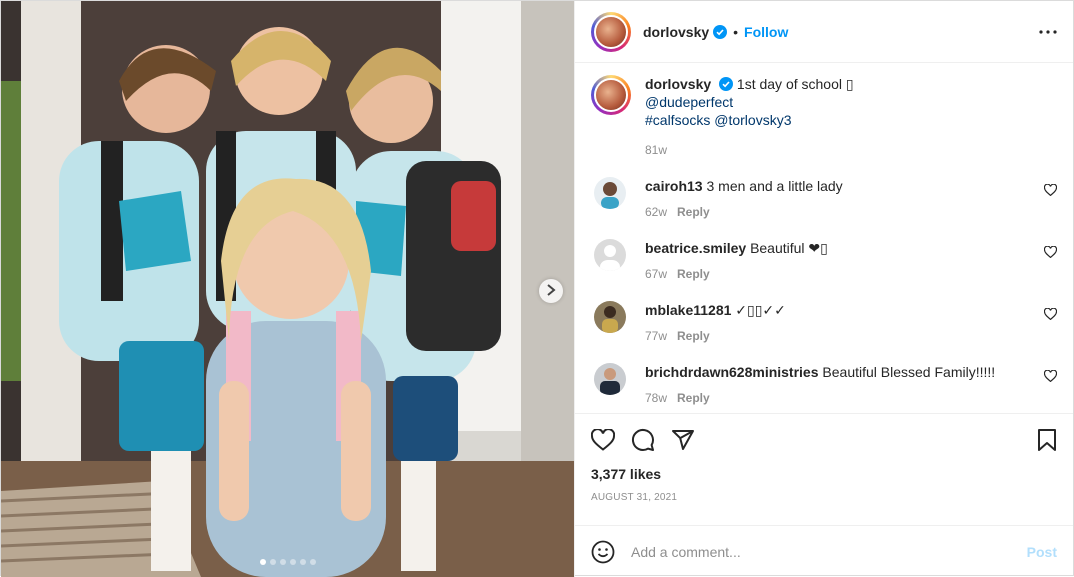 The height and width of the screenshot is (577, 1074). Describe the element at coordinates (678, 84) in the screenshot. I see `caption-username: dorlovsky` at that location.